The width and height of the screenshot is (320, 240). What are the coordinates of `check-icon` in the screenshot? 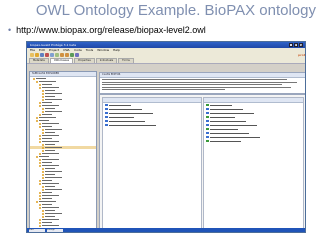 It's located at (72, 55).